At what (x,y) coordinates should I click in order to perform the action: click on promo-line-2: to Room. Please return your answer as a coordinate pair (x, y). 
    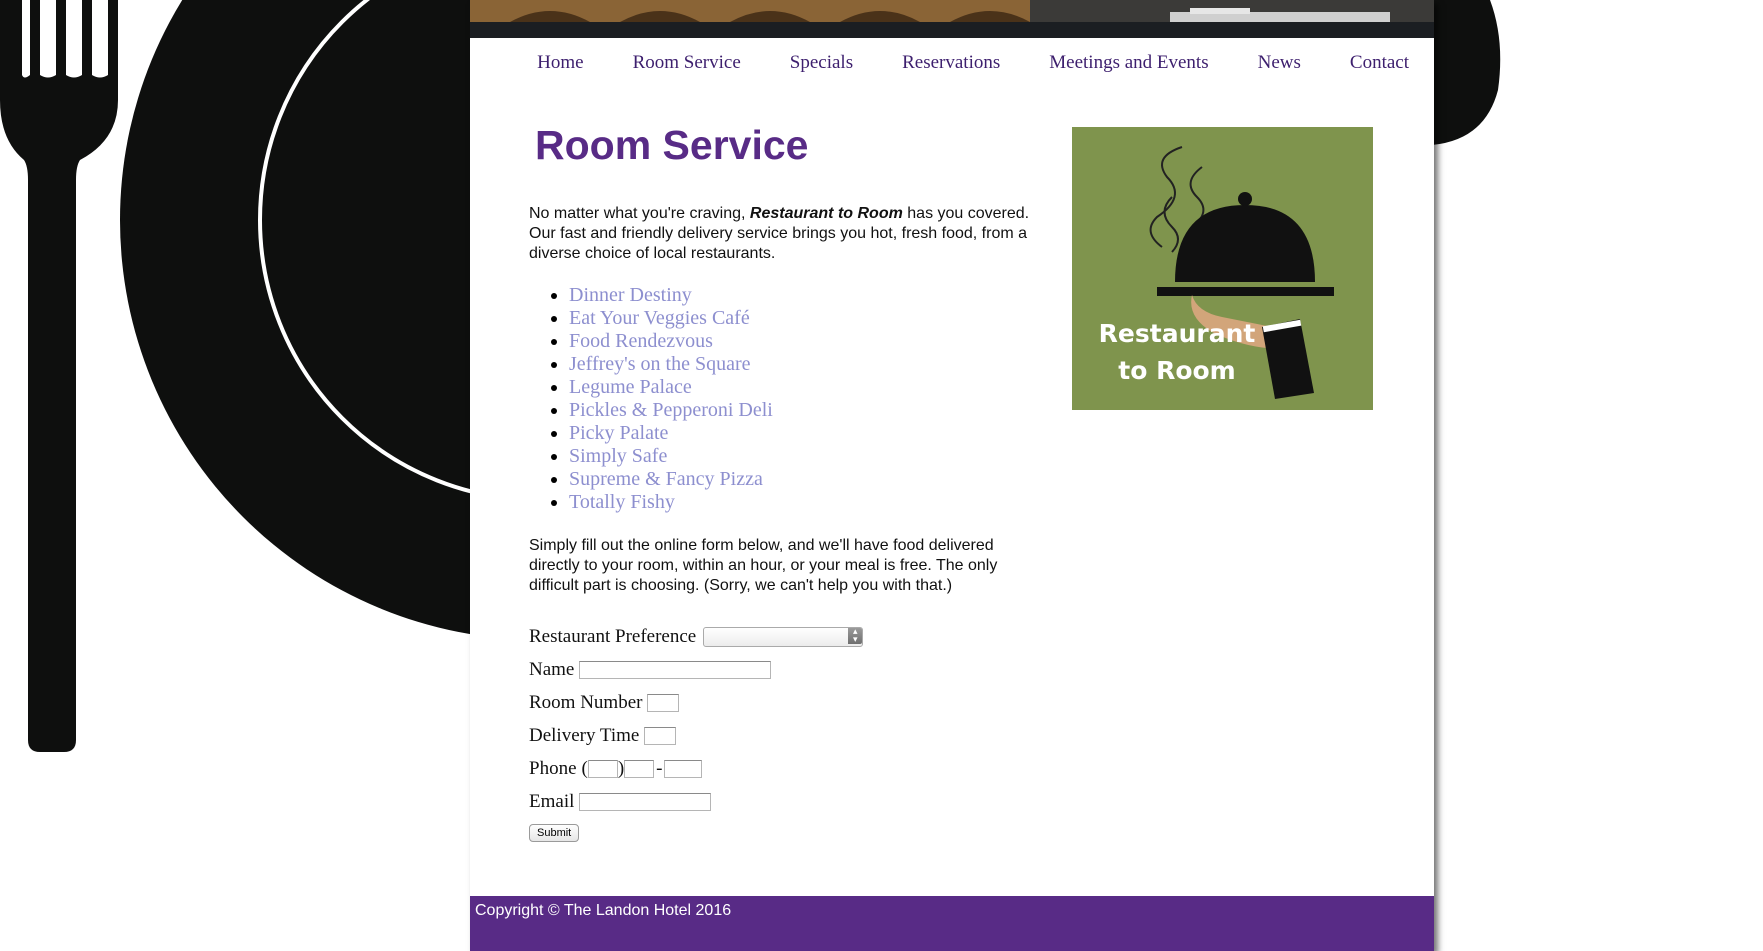
    Looking at the image, I should click on (1177, 370).